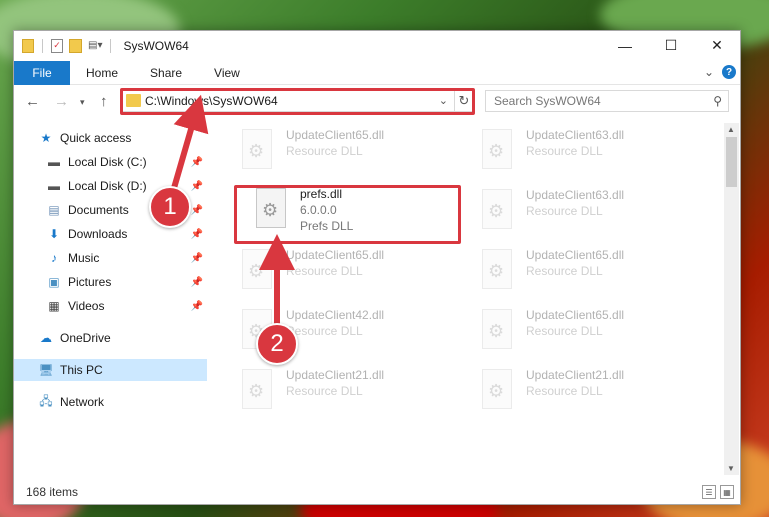 Image resolution: width=769 pixels, height=517 pixels. I want to click on sidebar-item-network: 🖧 Network, so click(110, 402).